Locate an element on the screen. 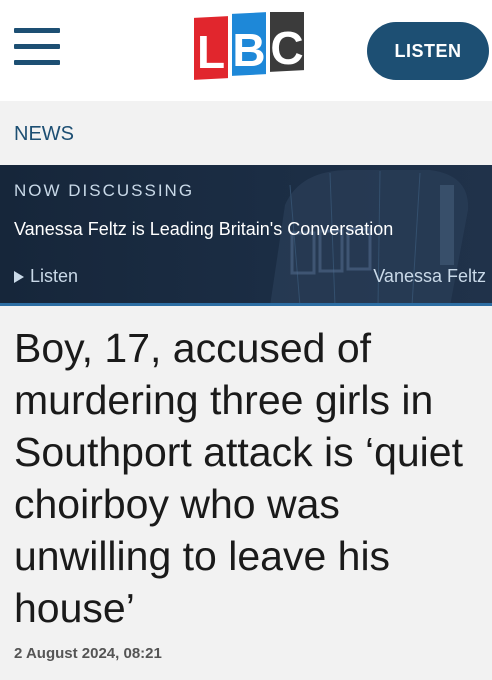 Image resolution: width=492 pixels, height=680 pixels. listen-button: LISTEN is located at coordinates (428, 51).